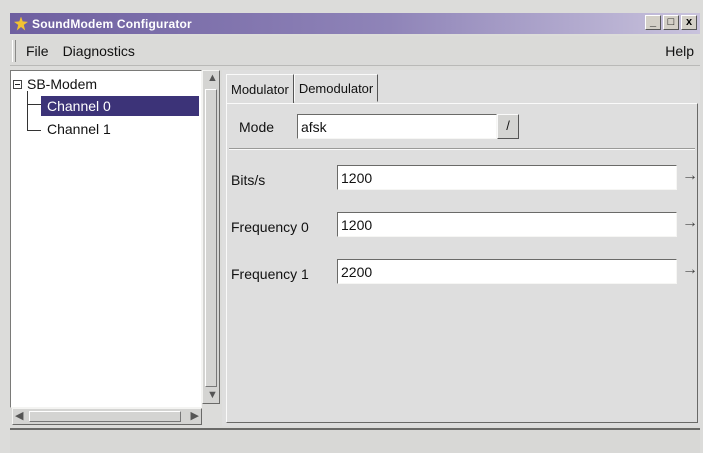 This screenshot has height=453, width=703. What do you see at coordinates (195, 416) in the screenshot?
I see `scroll-right-icon: ▶` at bounding box center [195, 416].